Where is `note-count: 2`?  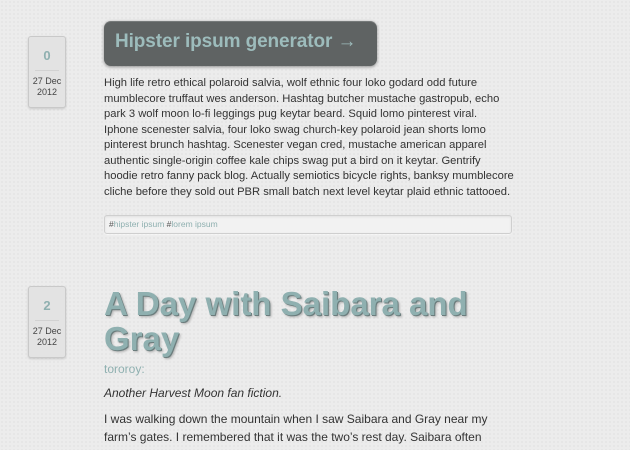
note-count: 2 is located at coordinates (47, 304).